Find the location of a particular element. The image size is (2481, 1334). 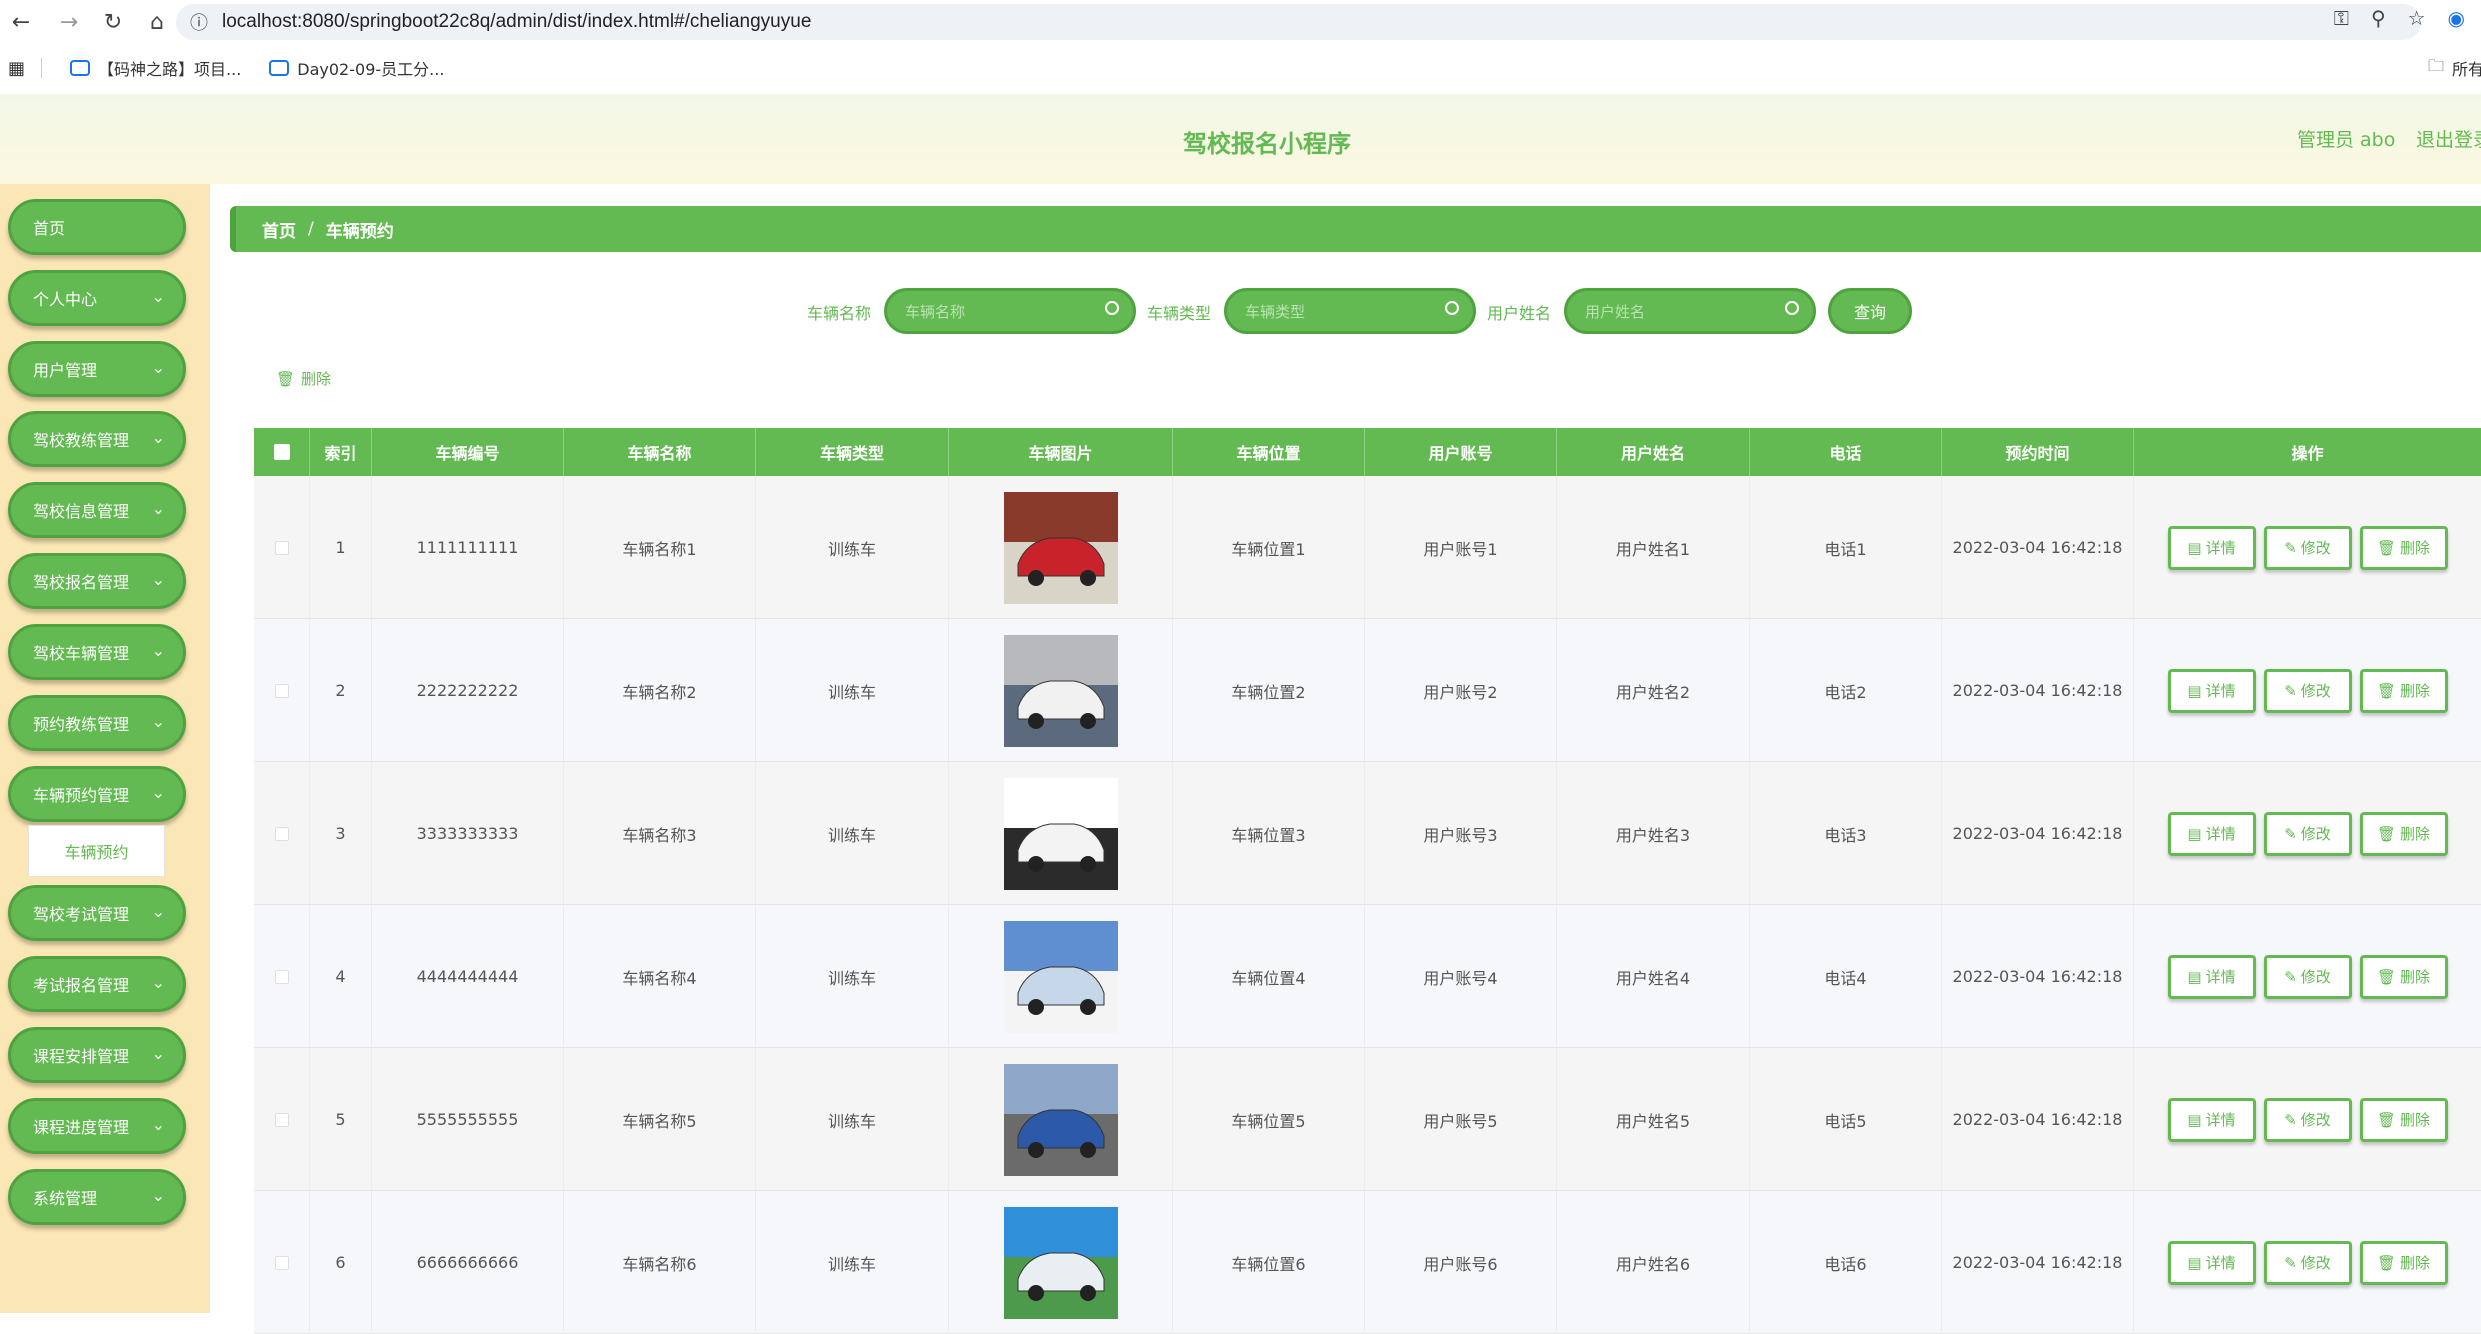

home-icon: ⌂ is located at coordinates (157, 22).